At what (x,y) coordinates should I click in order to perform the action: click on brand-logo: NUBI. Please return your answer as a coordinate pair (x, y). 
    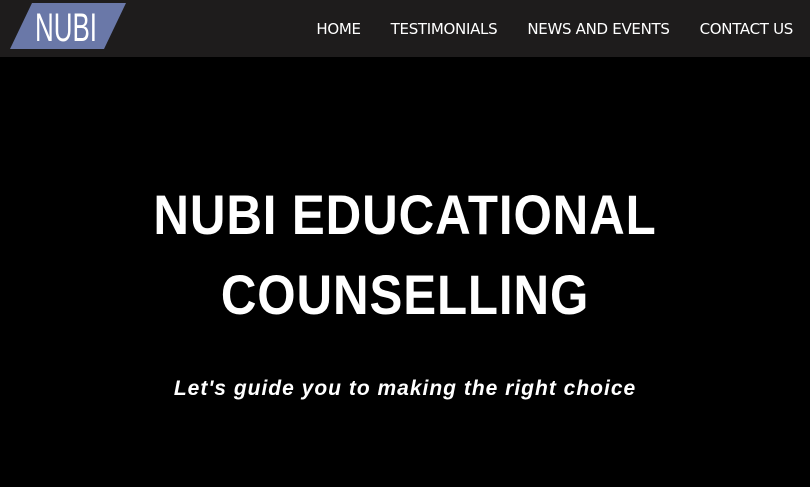
    Looking at the image, I should click on (68, 26).